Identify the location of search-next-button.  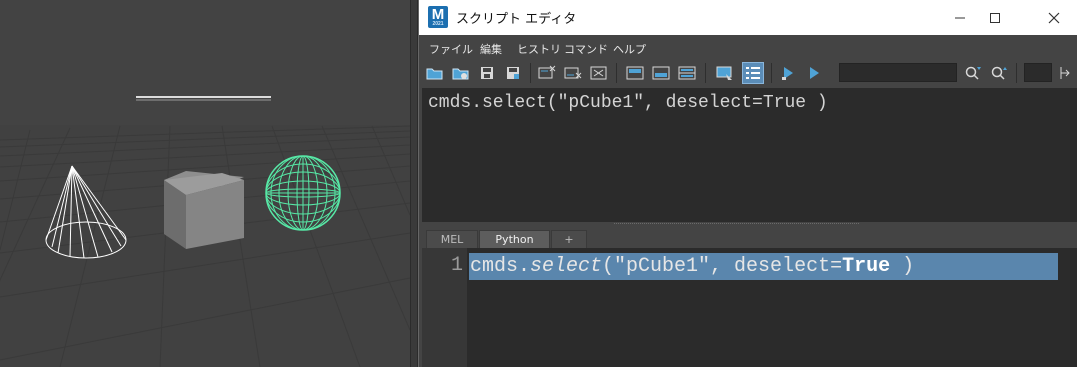
(973, 73).